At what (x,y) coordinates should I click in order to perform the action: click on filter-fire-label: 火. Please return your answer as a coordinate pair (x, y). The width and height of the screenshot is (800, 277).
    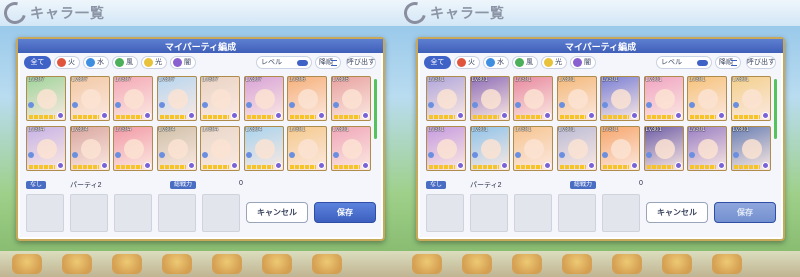
    Looking at the image, I should click on (71, 62).